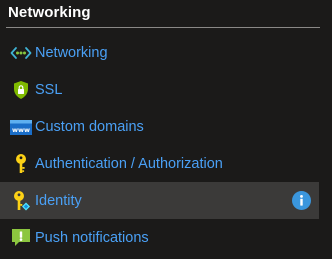  What do you see at coordinates (92, 237) in the screenshot?
I see `nav-item-label: Push notifications` at bounding box center [92, 237].